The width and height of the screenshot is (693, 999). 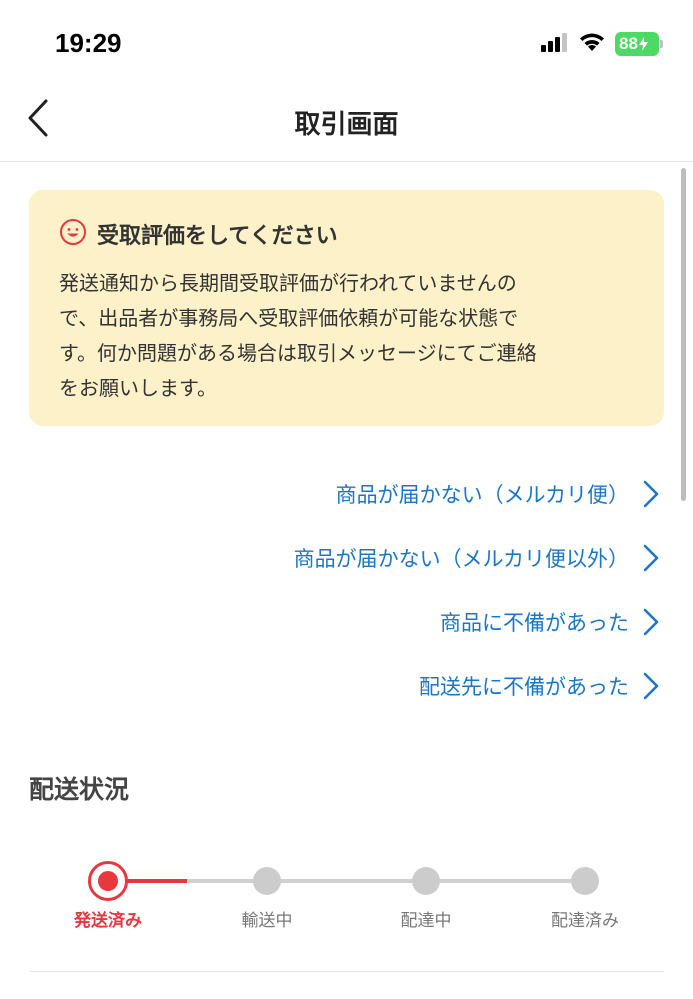 What do you see at coordinates (73, 234) in the screenshot?
I see `smiley-face-icon` at bounding box center [73, 234].